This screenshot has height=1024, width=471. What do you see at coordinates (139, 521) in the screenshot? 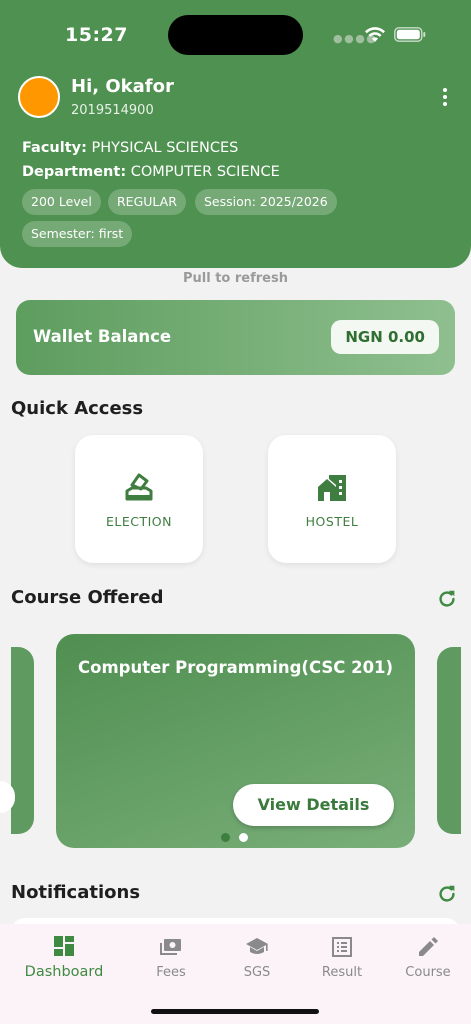
I see `election-label: ELECTION` at bounding box center [139, 521].